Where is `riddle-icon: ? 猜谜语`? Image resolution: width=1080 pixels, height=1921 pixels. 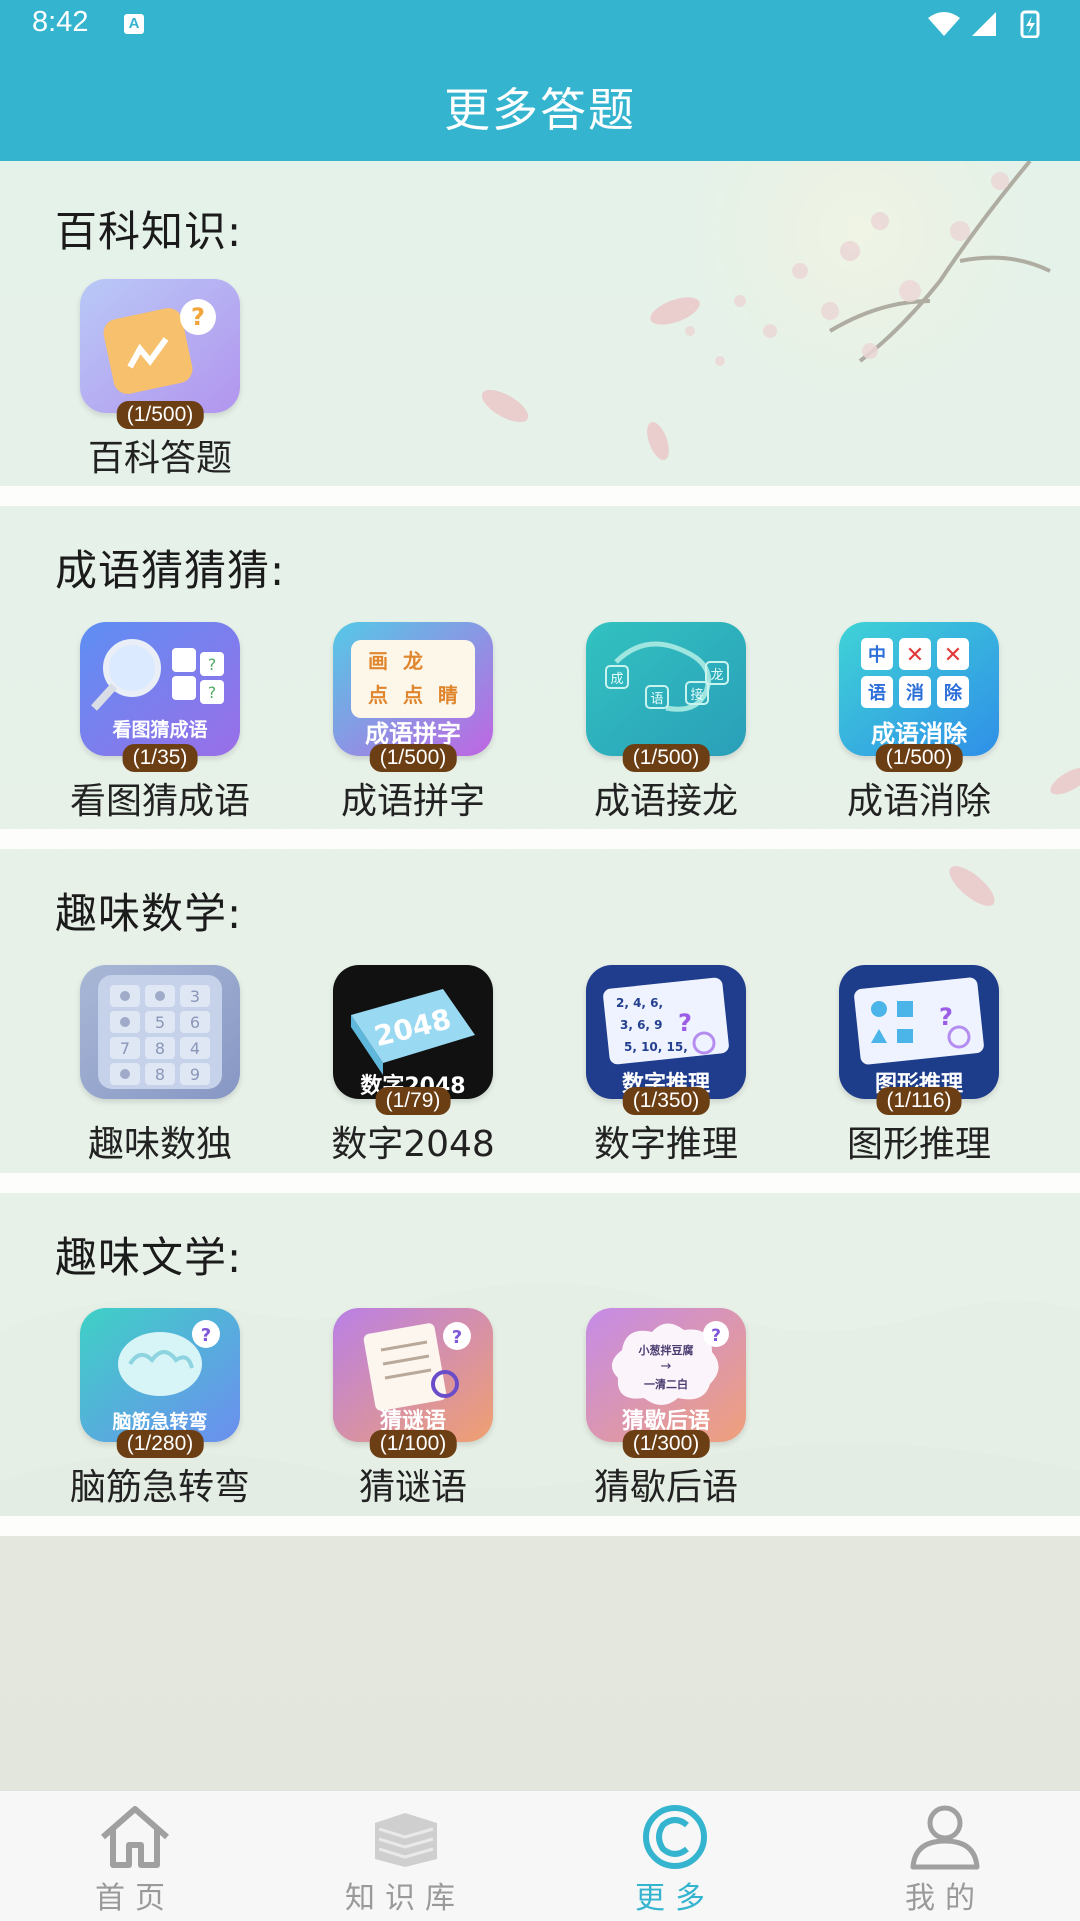
riddle-icon: ? 猜谜语 is located at coordinates (413, 1375).